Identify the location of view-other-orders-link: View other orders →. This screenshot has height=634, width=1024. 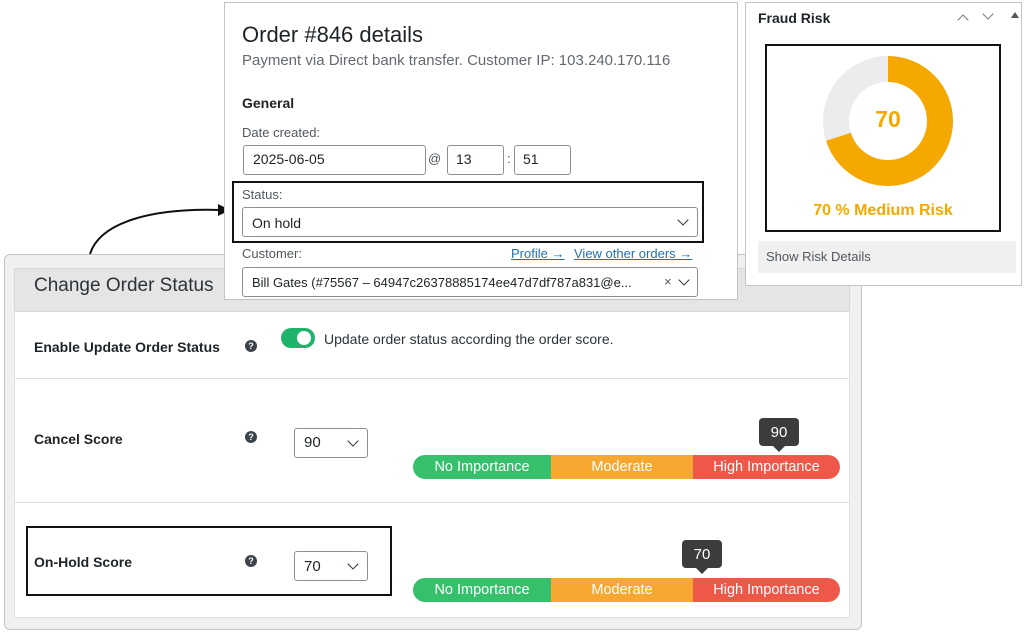
(633, 253).